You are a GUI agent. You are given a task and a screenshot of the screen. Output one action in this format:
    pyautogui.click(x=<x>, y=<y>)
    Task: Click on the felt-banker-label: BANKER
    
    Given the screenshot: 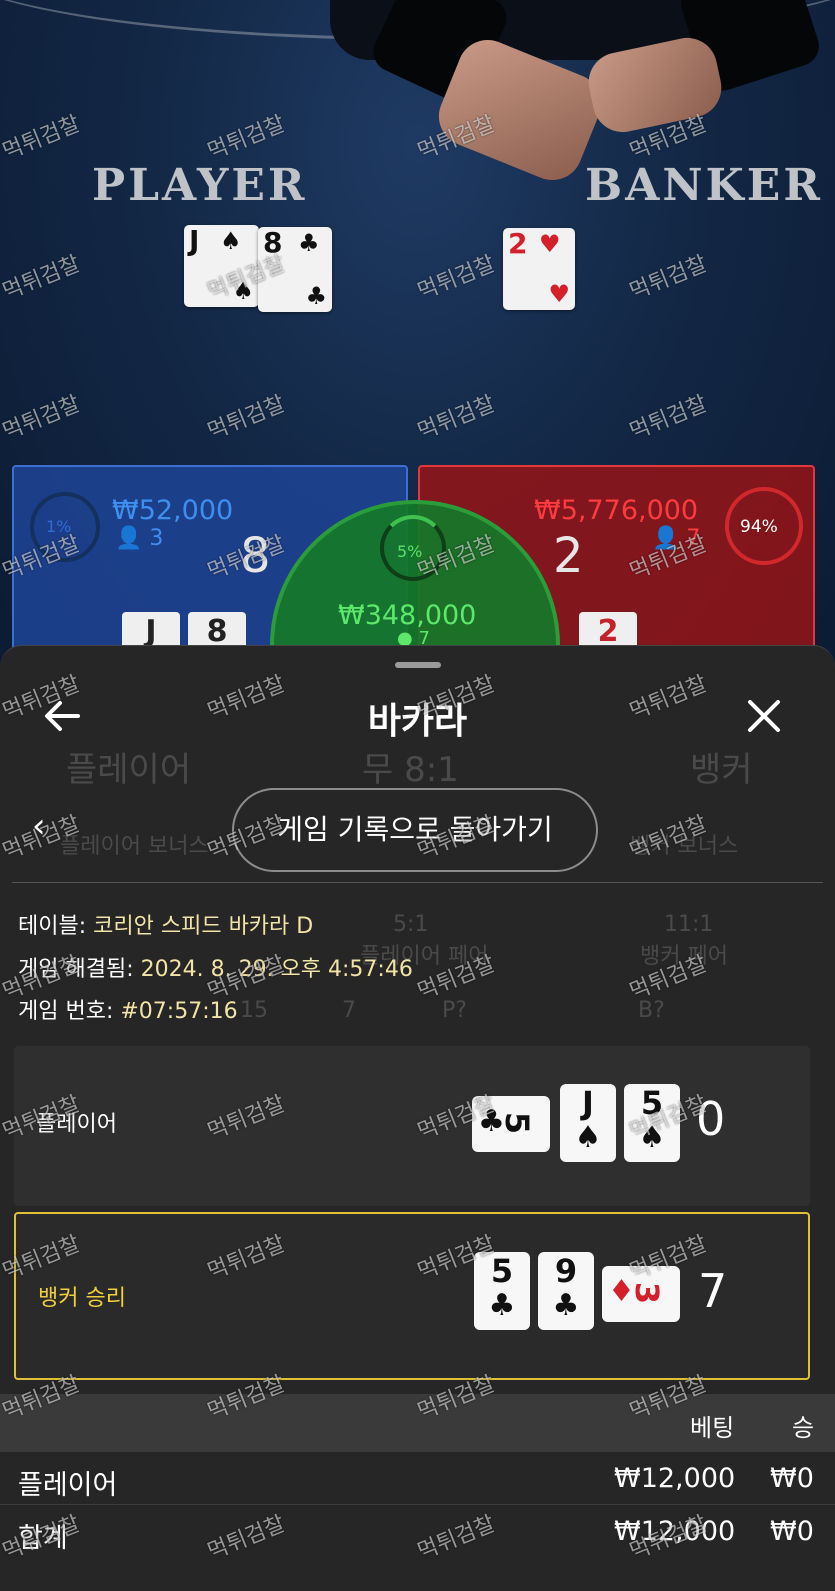 What is the action you would take?
    pyautogui.click(x=704, y=185)
    